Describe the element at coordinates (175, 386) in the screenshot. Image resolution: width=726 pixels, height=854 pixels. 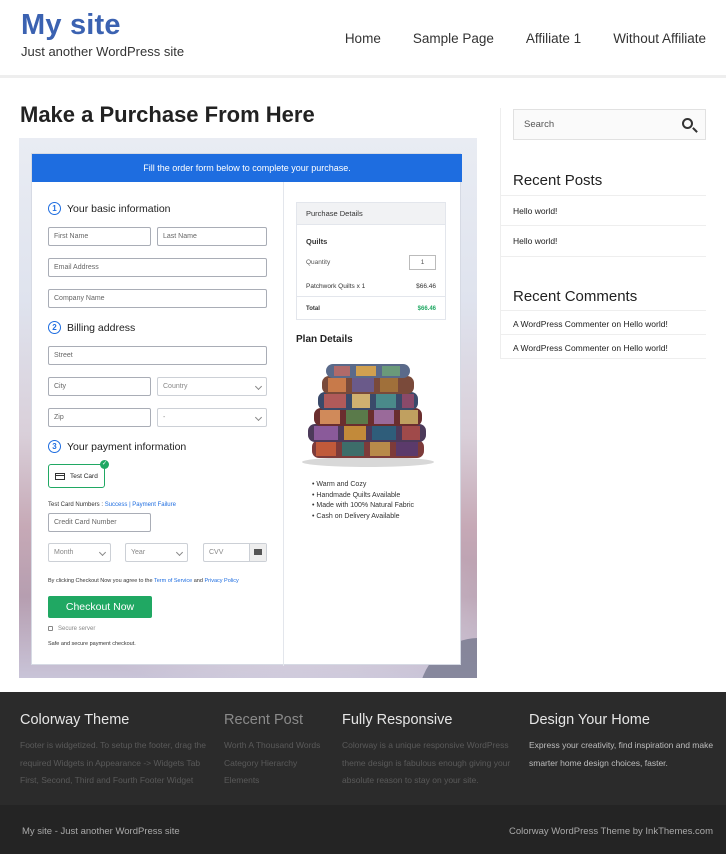
I see `country-select-value: Country` at that location.